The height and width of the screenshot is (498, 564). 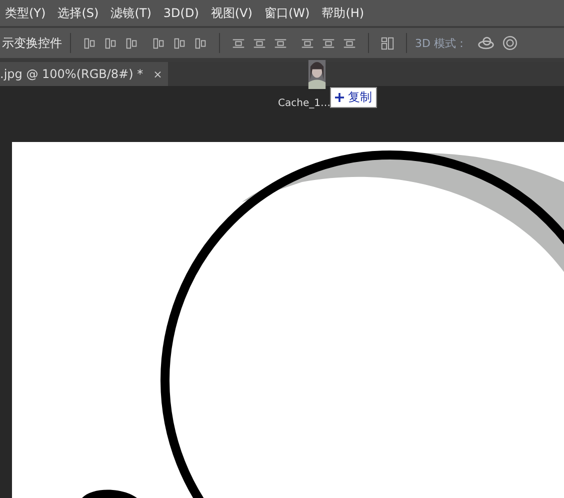 What do you see at coordinates (26, 13) in the screenshot?
I see `menu-item: 类型(Y)` at bounding box center [26, 13].